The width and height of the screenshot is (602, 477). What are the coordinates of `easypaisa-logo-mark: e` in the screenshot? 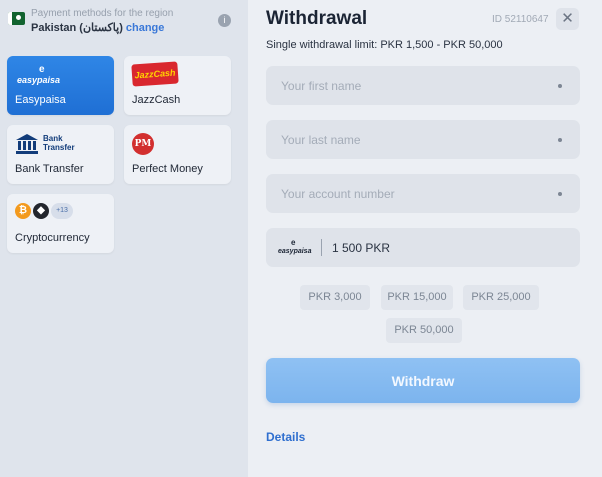 It's located at (42, 69).